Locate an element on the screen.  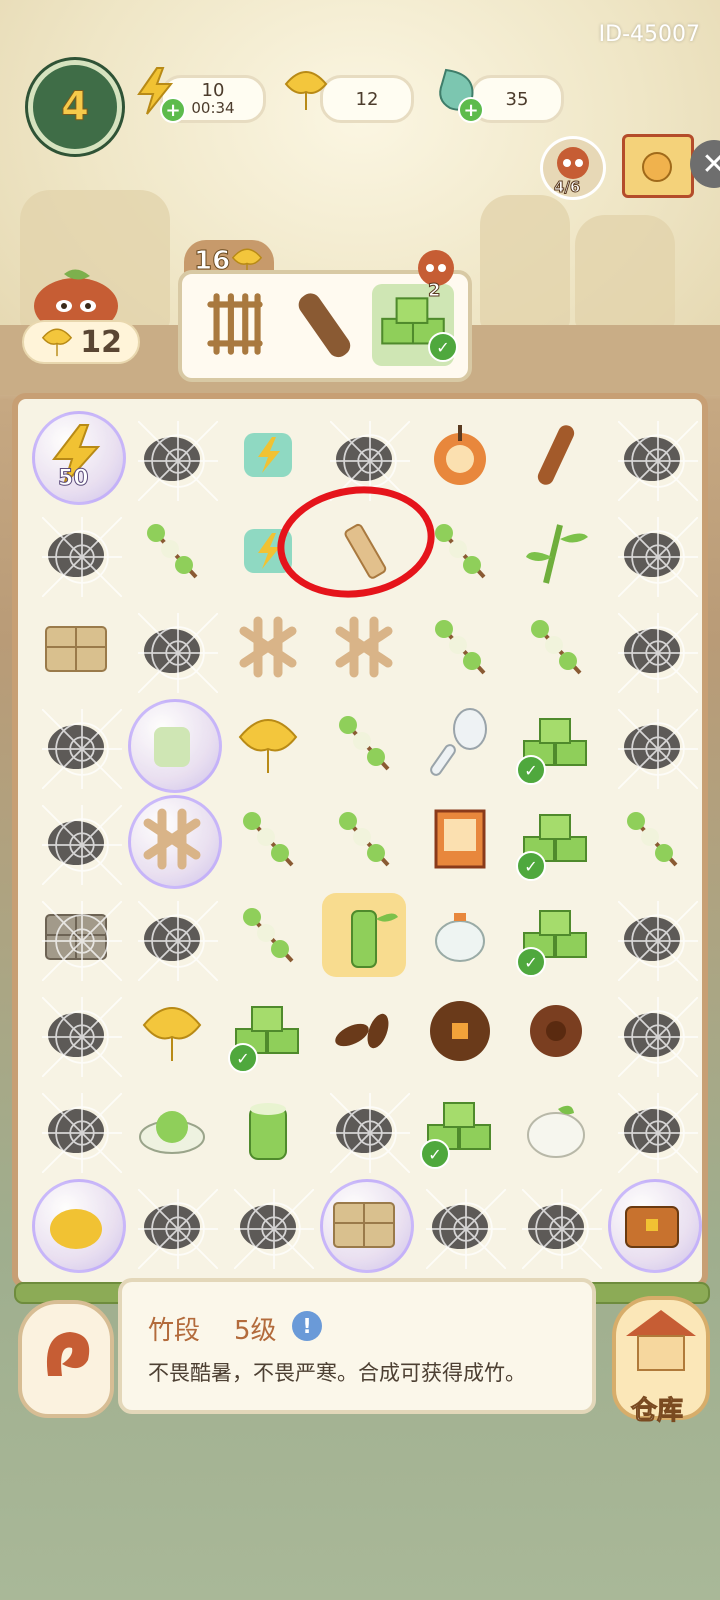
board-cell-wood-stick is located at coordinates (556, 455).